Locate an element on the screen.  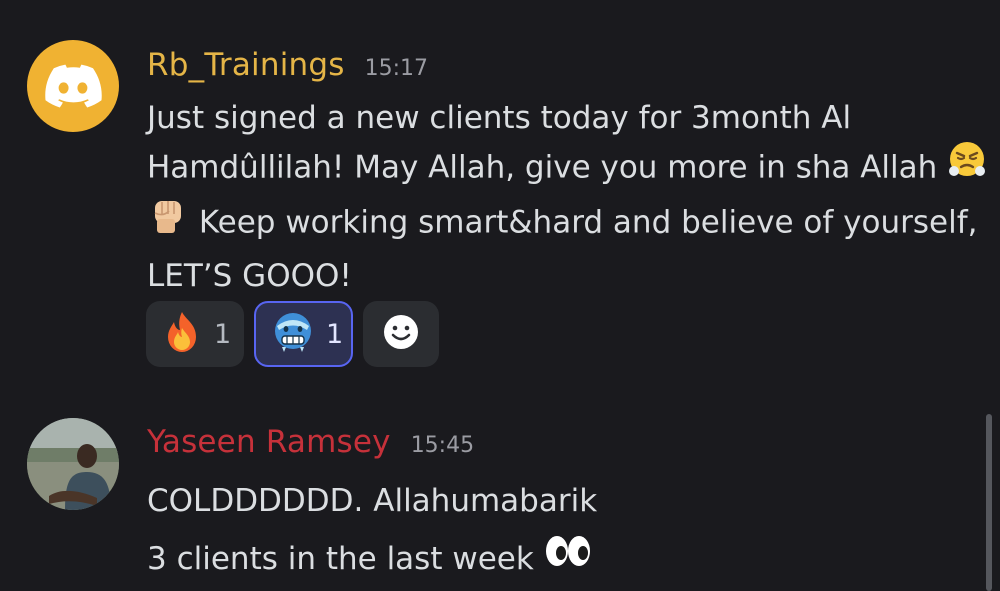
user-photo-avatar is located at coordinates (73, 464).